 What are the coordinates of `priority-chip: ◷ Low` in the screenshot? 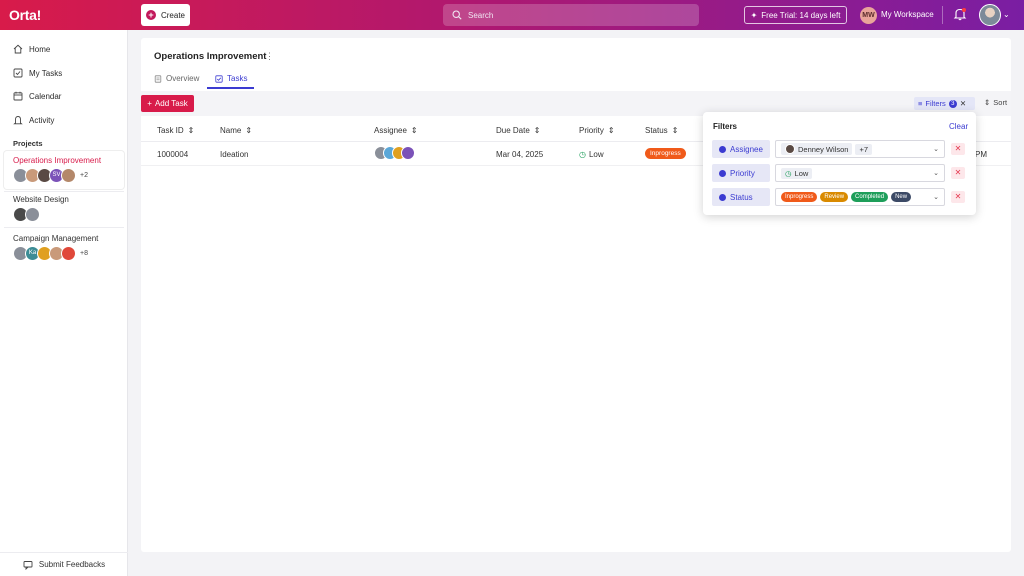 It's located at (797, 173).